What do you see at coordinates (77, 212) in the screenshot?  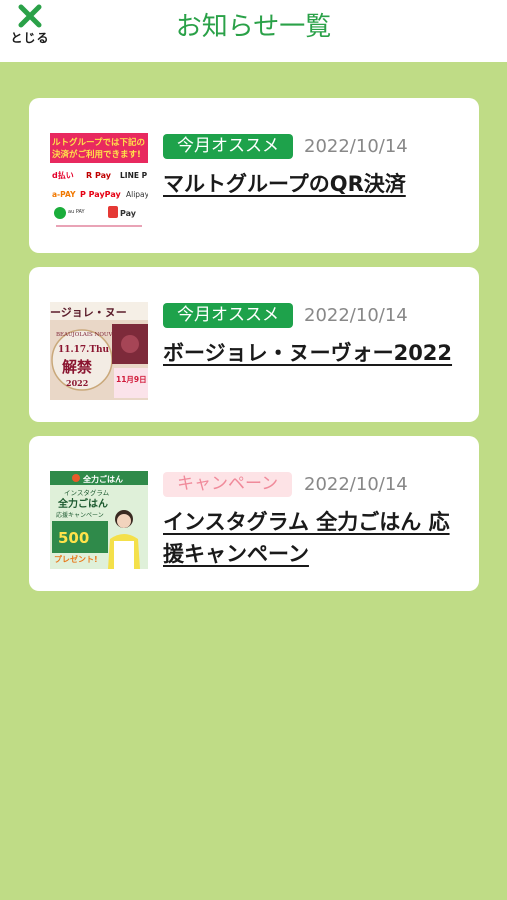 I see `pay-label: au PAY` at bounding box center [77, 212].